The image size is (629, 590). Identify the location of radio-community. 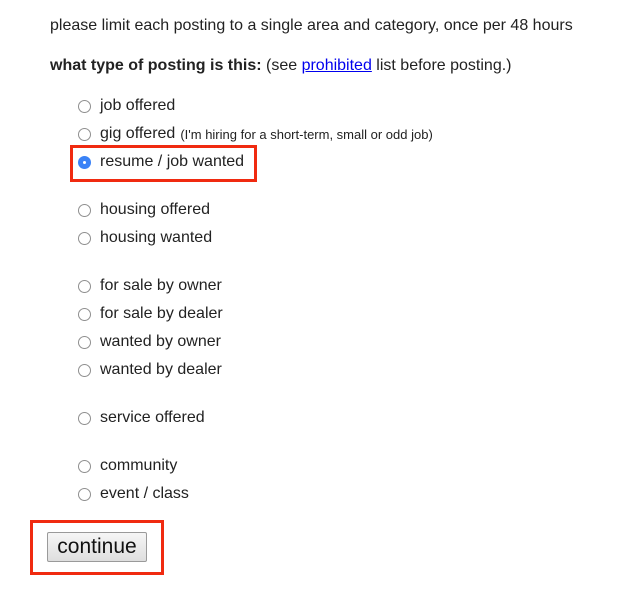
(84, 466).